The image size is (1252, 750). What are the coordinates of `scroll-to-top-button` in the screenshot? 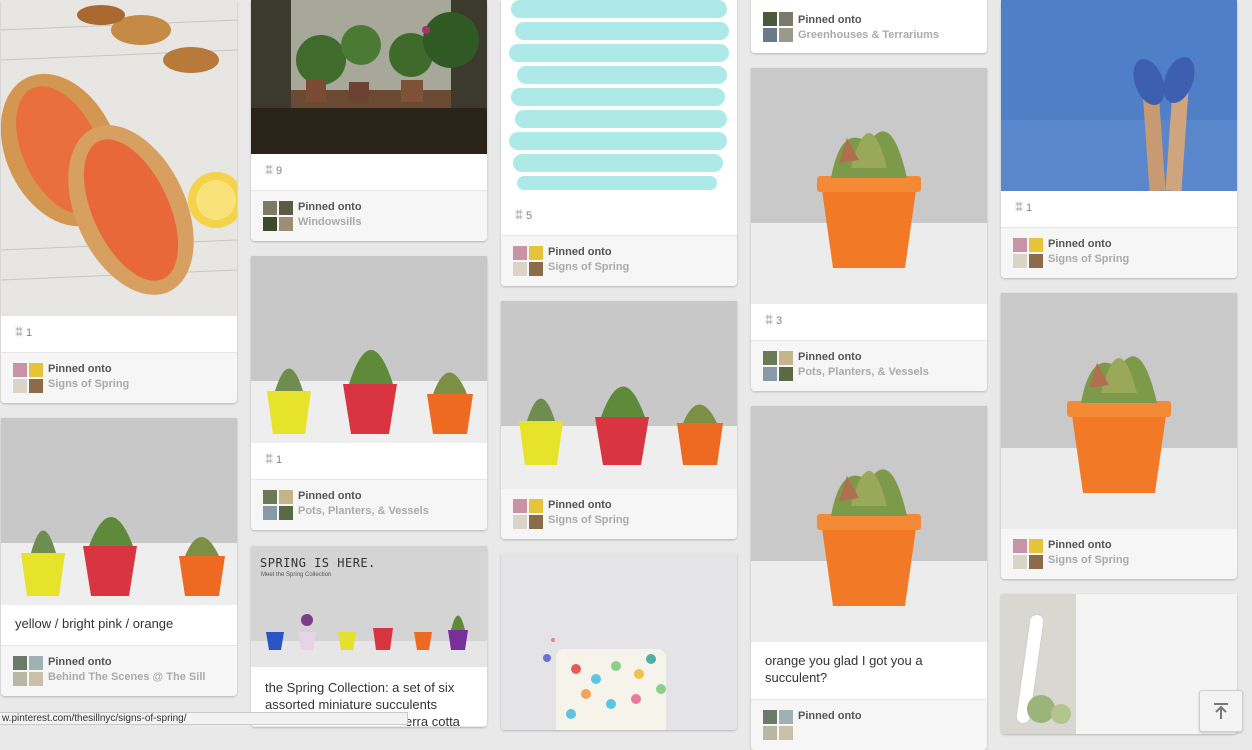 It's located at (1221, 711).